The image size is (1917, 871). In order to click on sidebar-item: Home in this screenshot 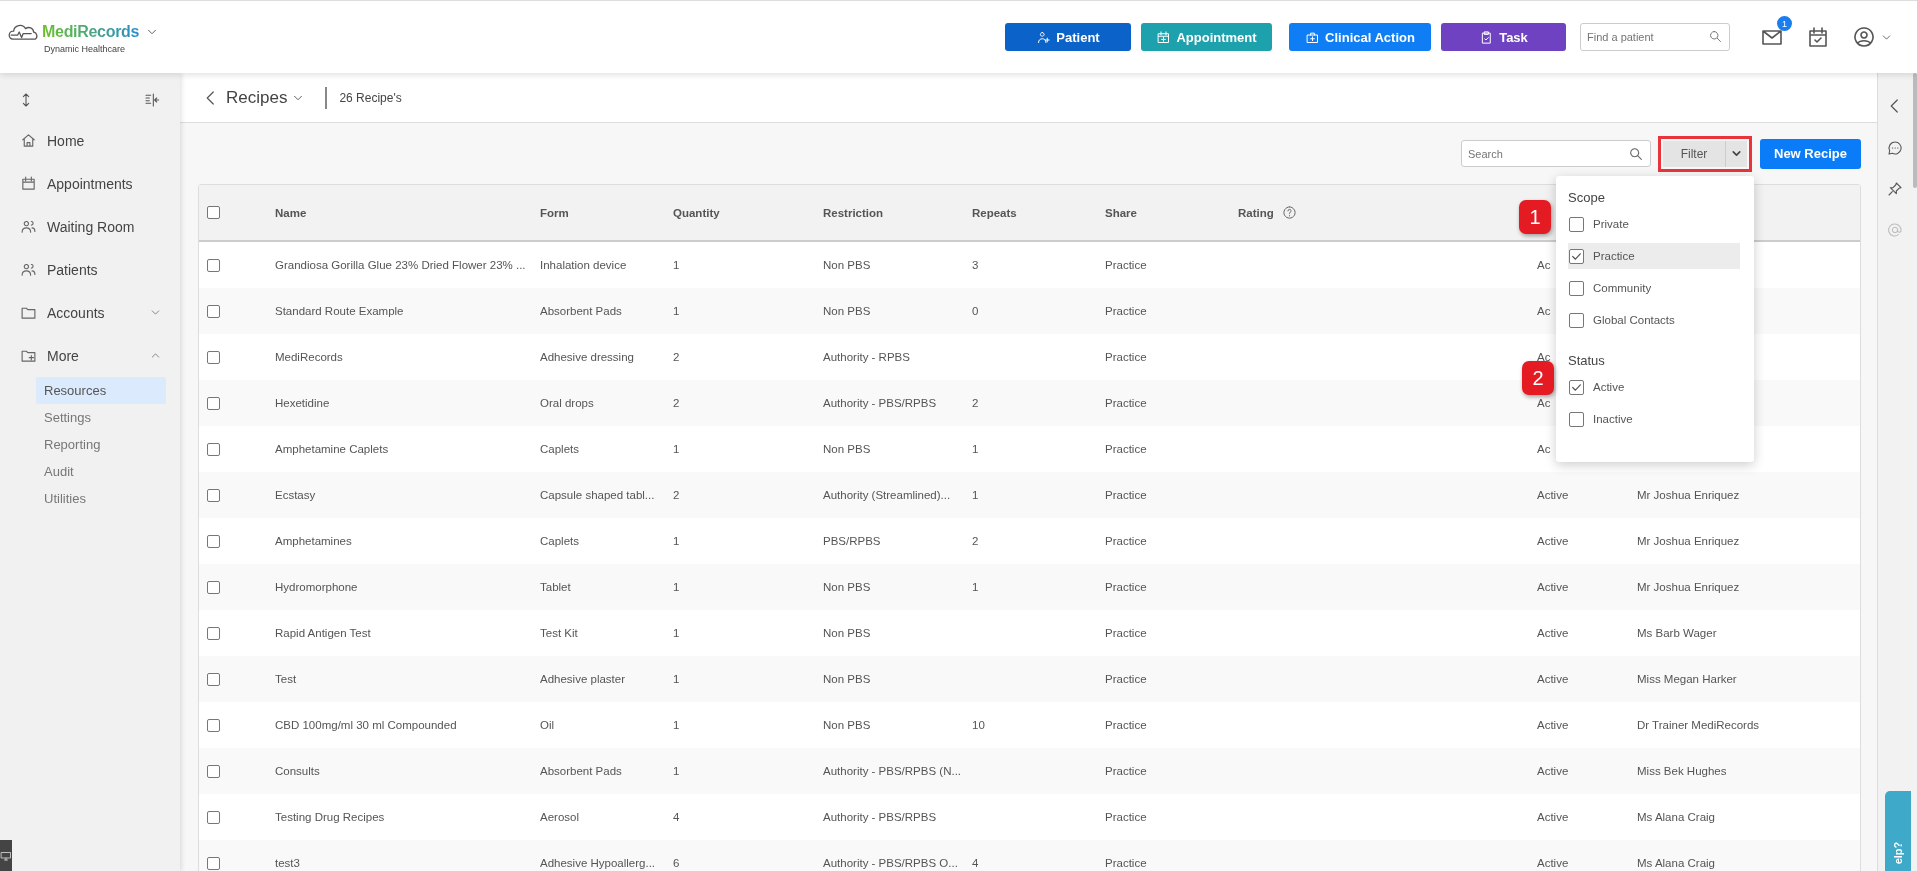, I will do `click(90, 140)`.